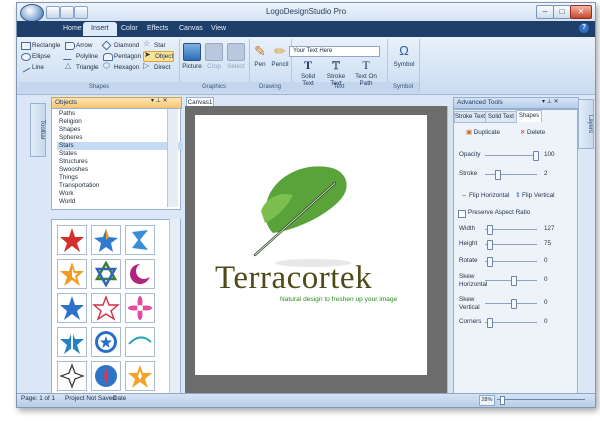  I want to click on crescent-icon, so click(141, 273).